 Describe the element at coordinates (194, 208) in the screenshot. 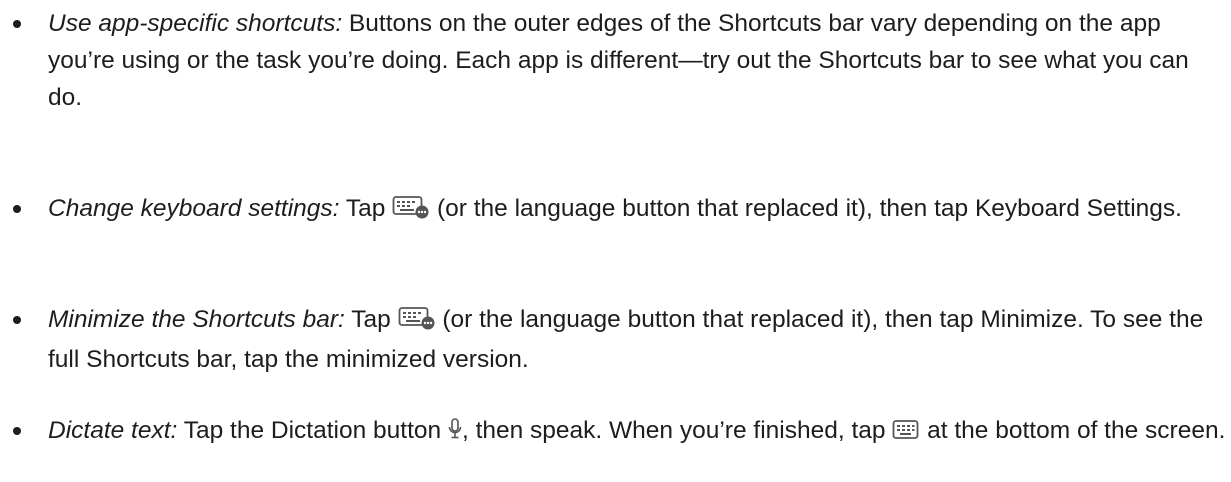

I see `list-item-term: Change keyboard settings:` at that location.